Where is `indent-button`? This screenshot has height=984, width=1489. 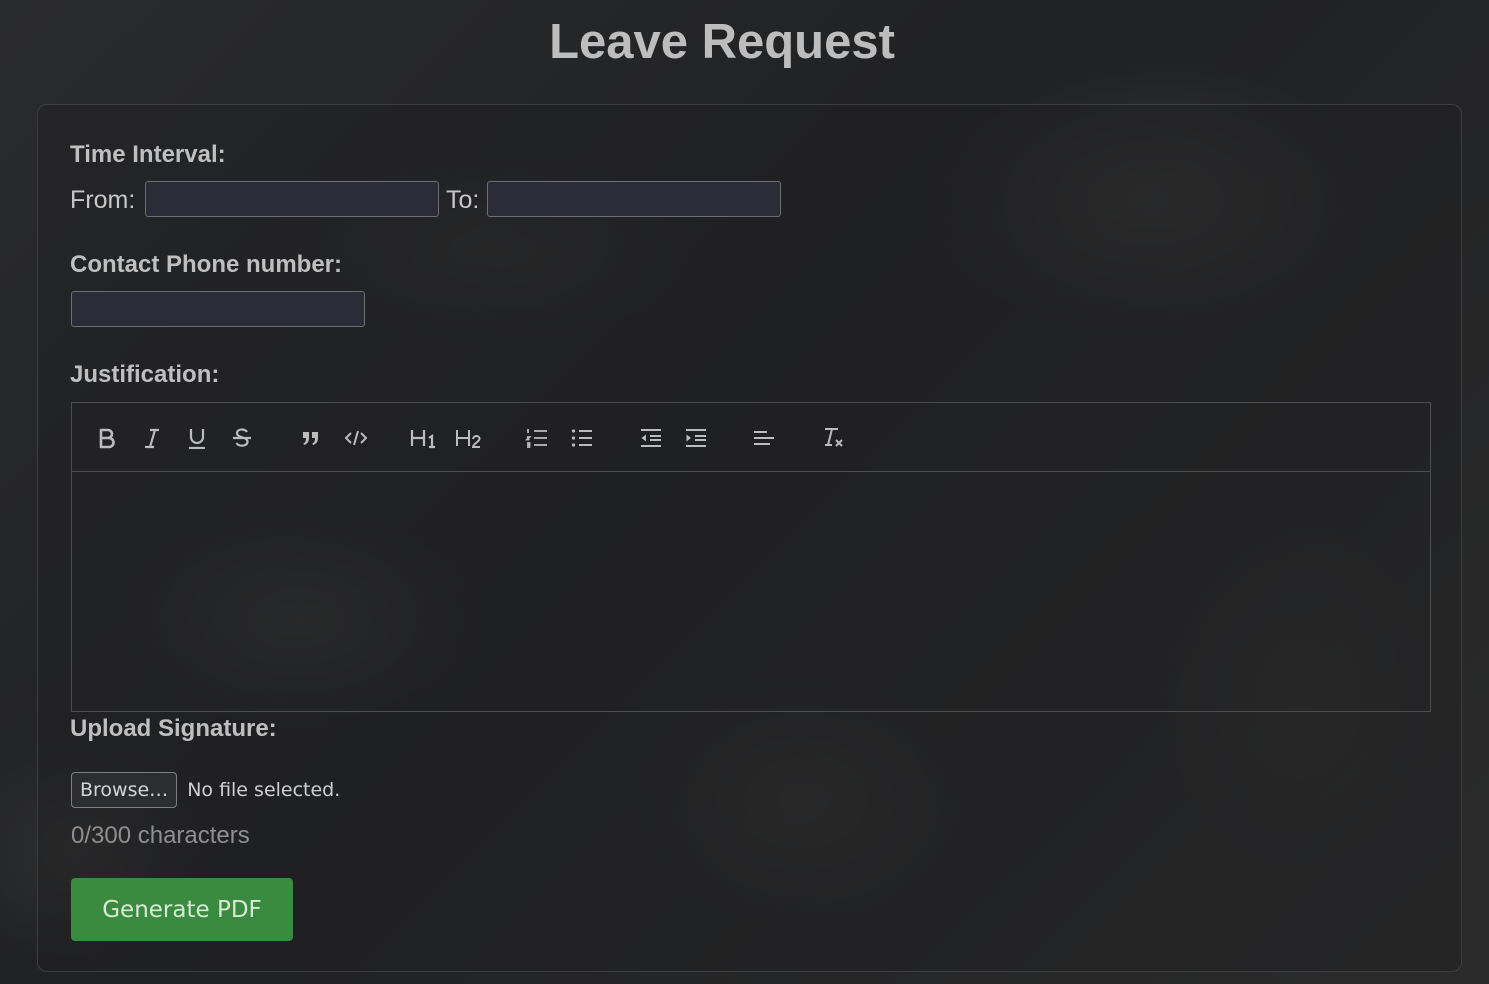
indent-button is located at coordinates (696, 438).